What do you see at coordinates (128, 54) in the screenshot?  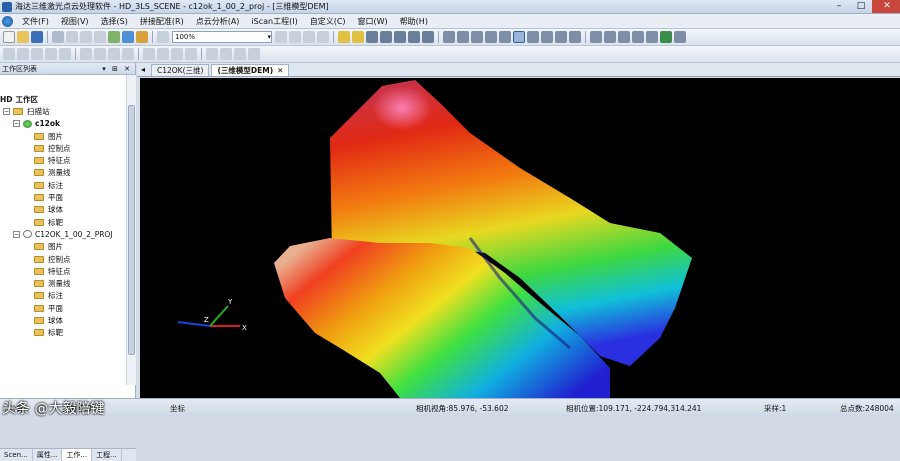 I see `crop-icon` at bounding box center [128, 54].